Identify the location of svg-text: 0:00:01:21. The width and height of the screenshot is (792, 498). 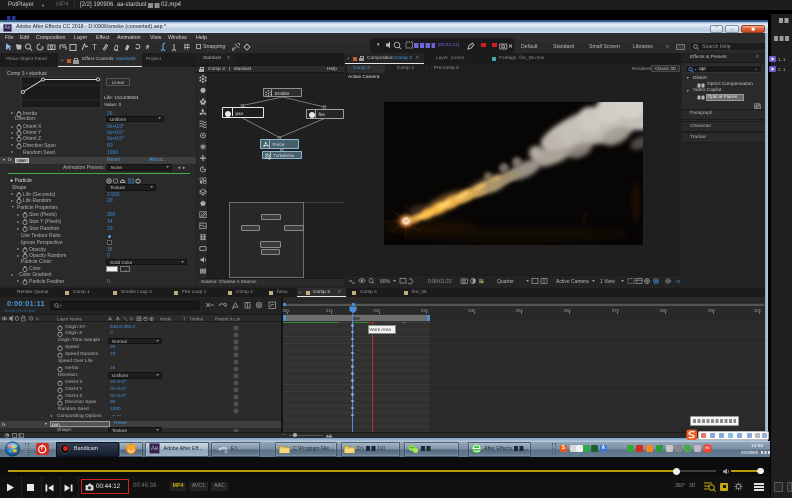
(440, 282).